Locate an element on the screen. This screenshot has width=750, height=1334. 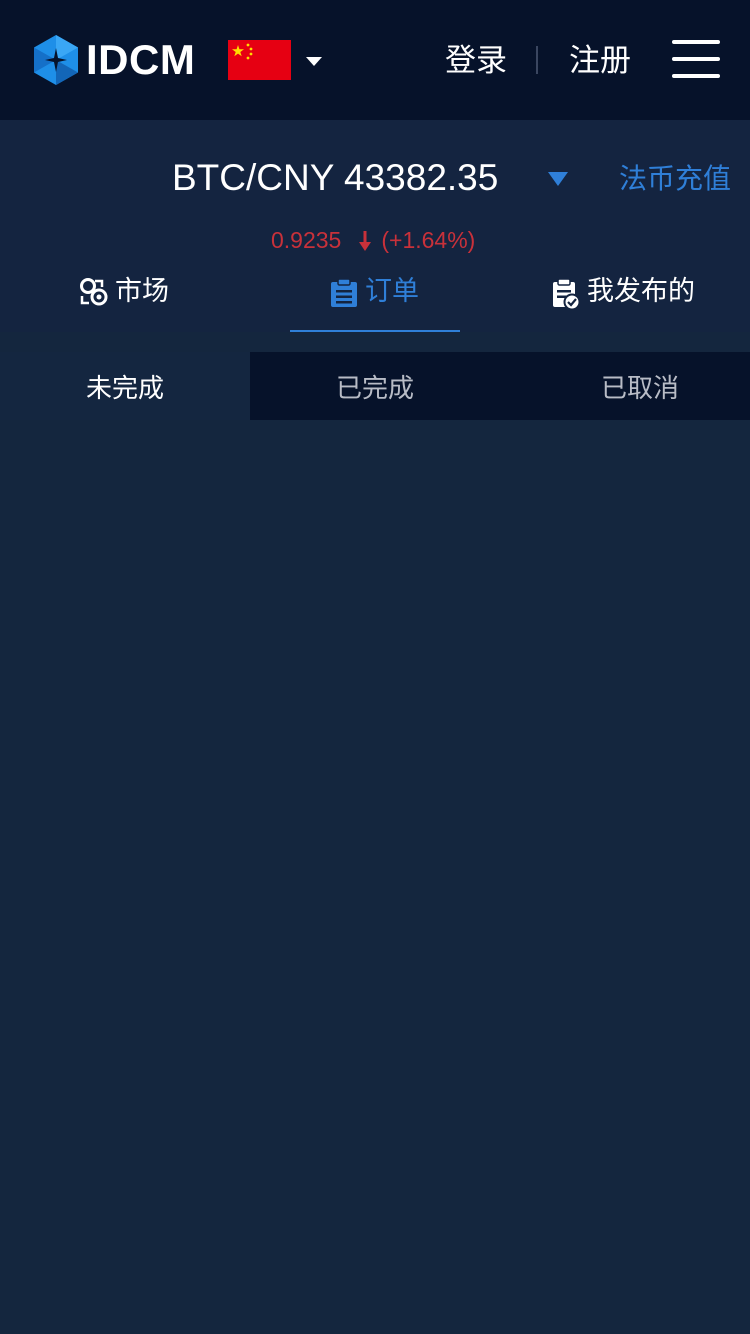
tab-market: 市场 is located at coordinates (124, 299).